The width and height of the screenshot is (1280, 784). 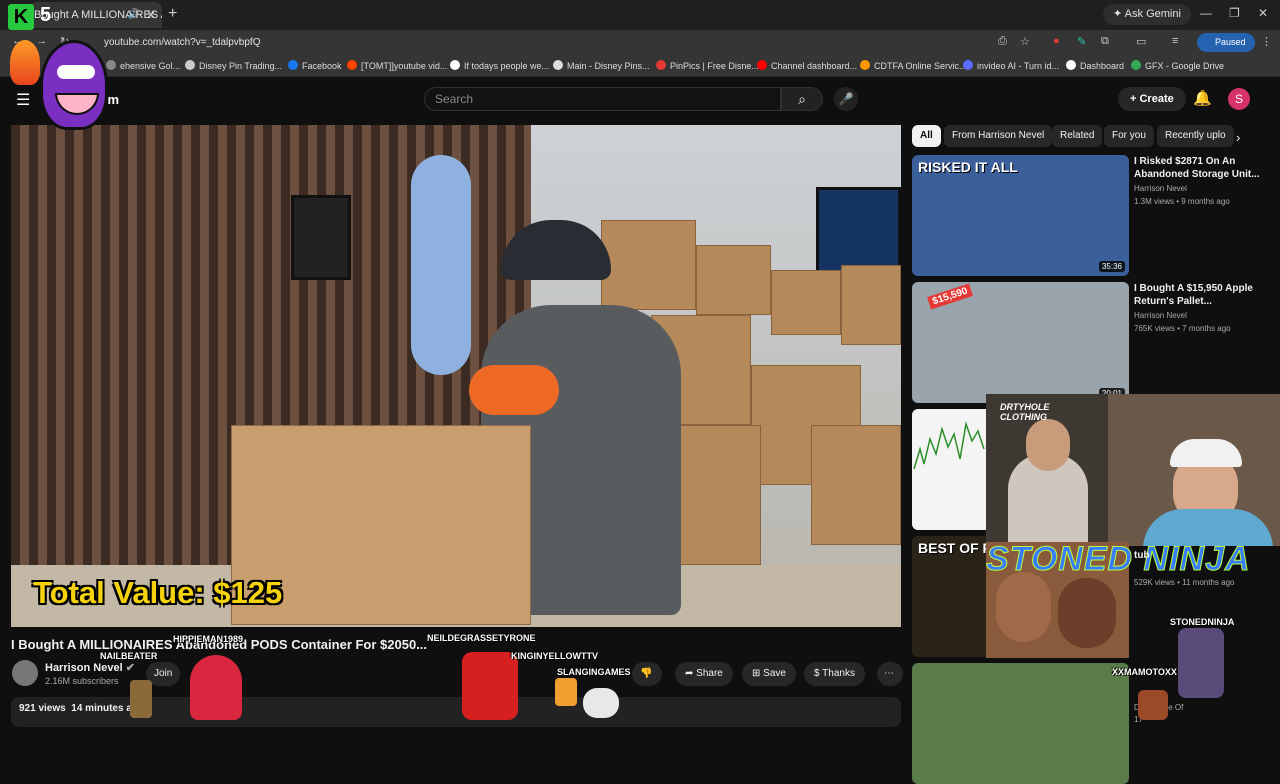 I want to click on chat-username: NEILDEGRASSETYRONE, so click(x=481, y=638).